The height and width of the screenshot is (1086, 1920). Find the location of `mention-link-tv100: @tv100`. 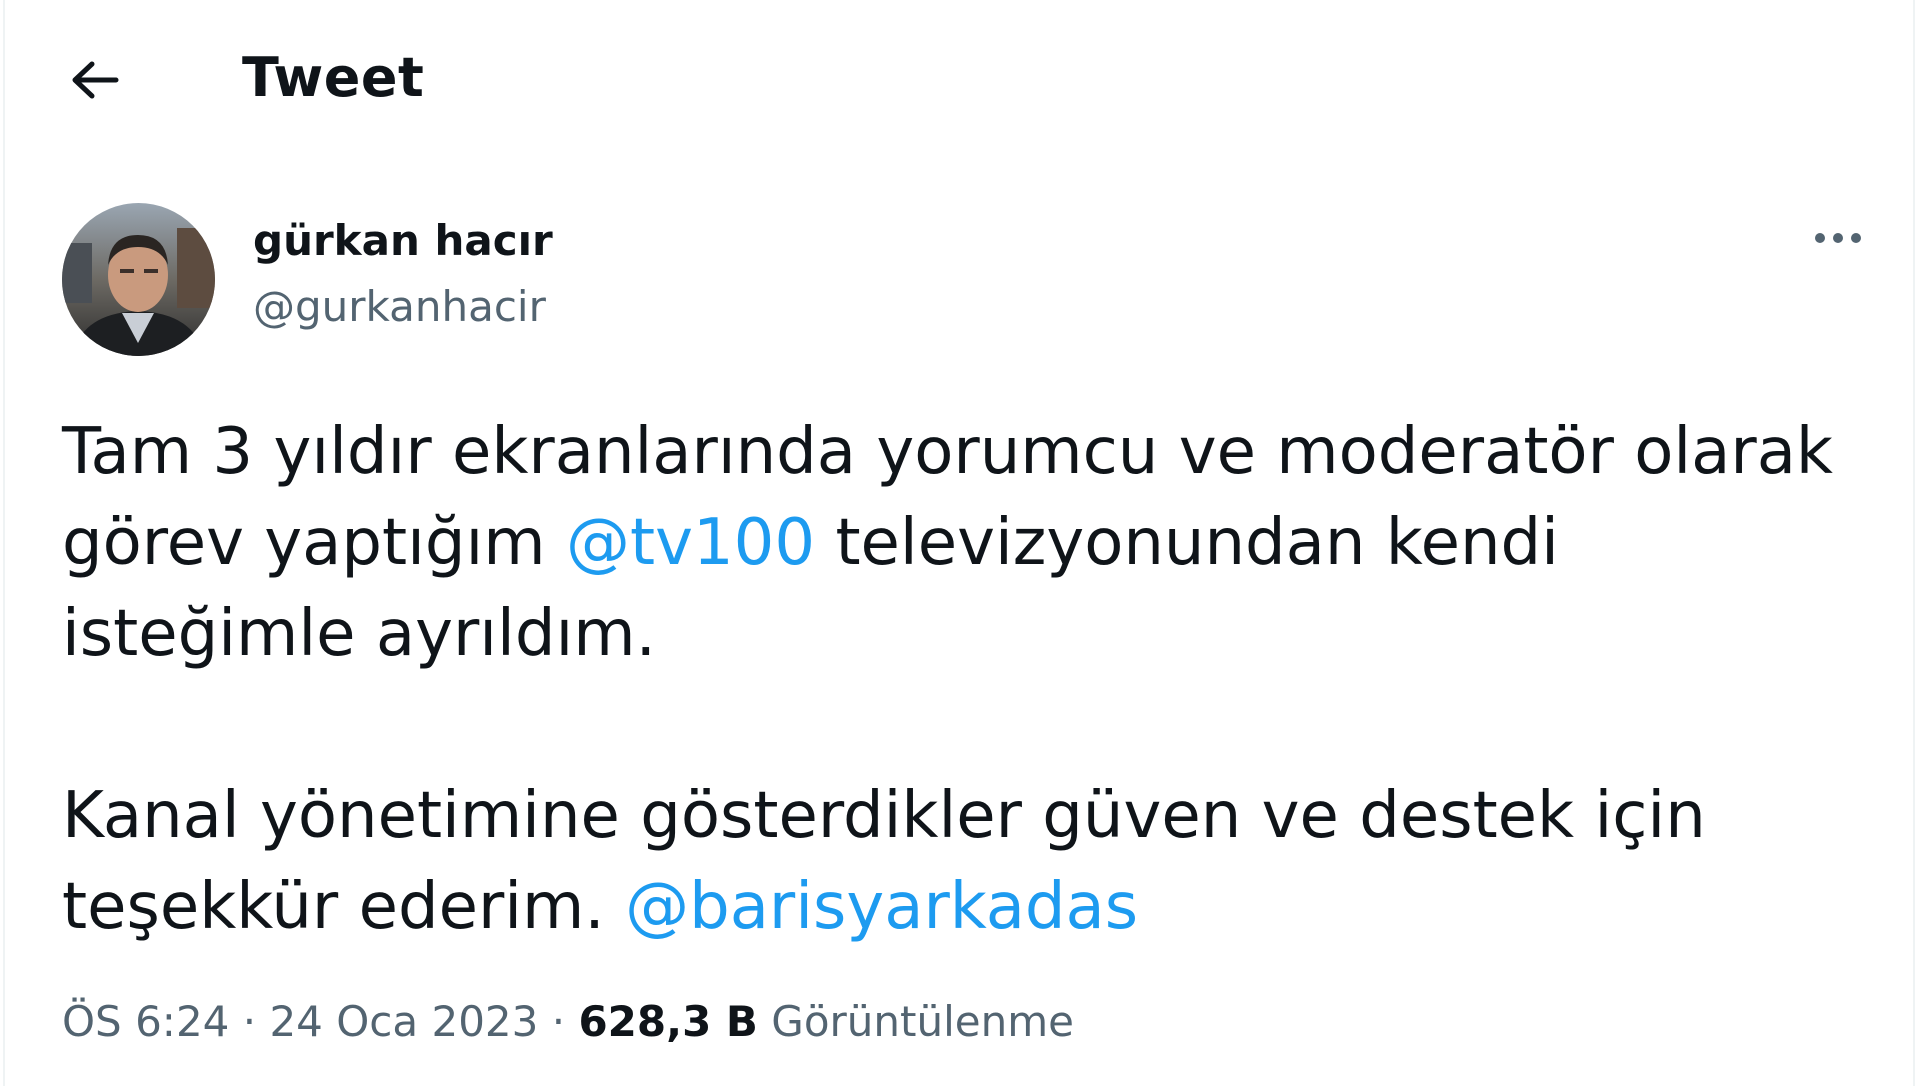

mention-link-tv100: @tv100 is located at coordinates (690, 543).